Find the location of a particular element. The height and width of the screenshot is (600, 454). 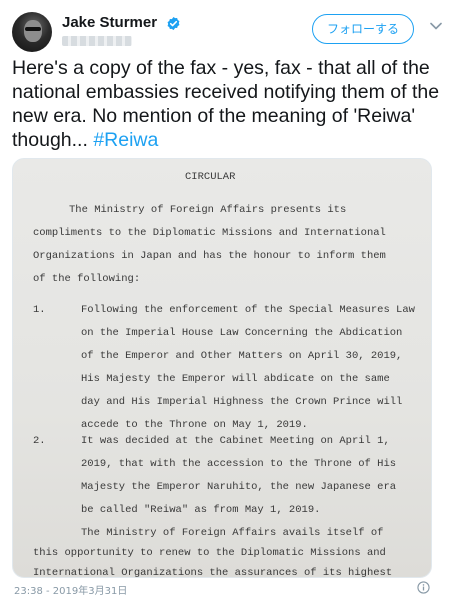

tweet-header: Jake Sturmer フォローする is located at coordinates (227, 32).